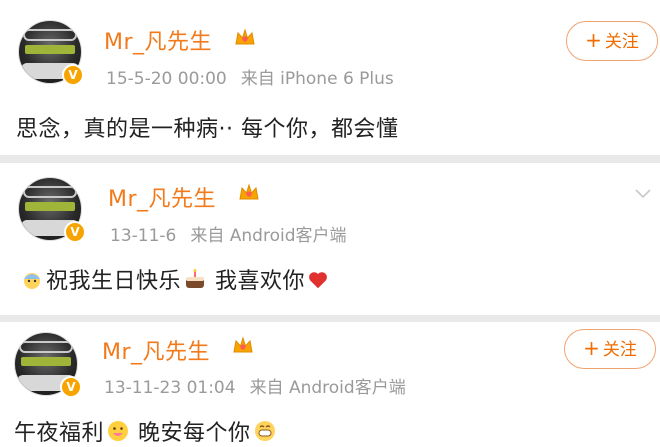 Image resolution: width=660 pixels, height=447 pixels. What do you see at coordinates (317, 79) in the screenshot?
I see `post-source: 来自 iPhone 6 Plus` at bounding box center [317, 79].